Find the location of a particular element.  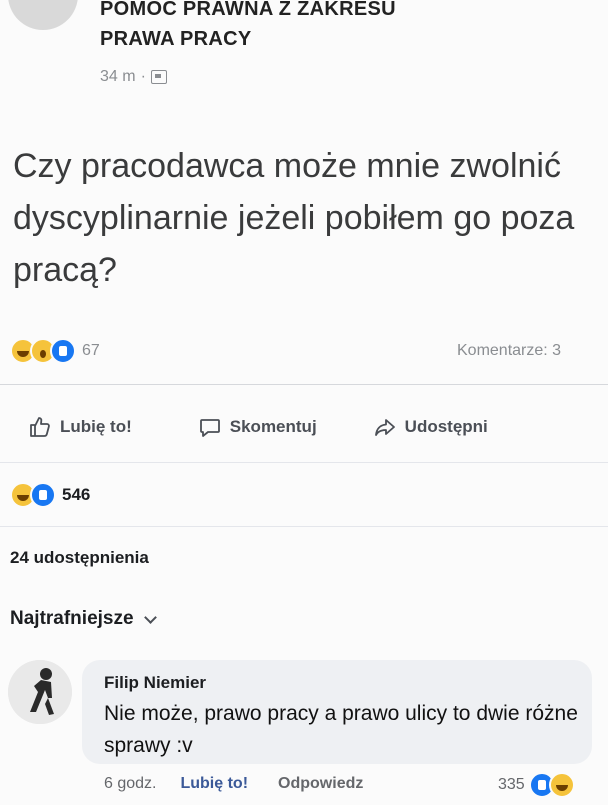

share-button: Udostępni is located at coordinates (430, 427).